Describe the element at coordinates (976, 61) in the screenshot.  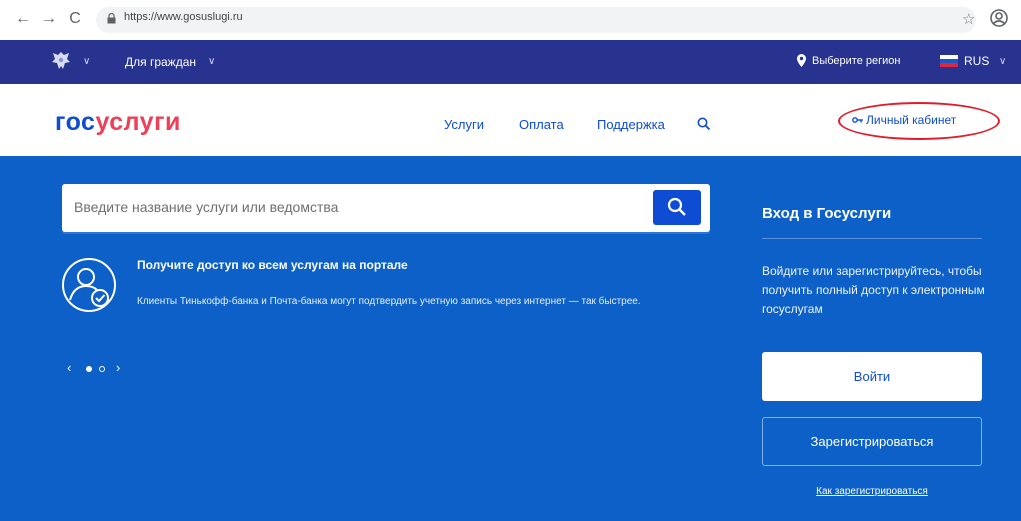
I see `language-selector: RUS` at that location.